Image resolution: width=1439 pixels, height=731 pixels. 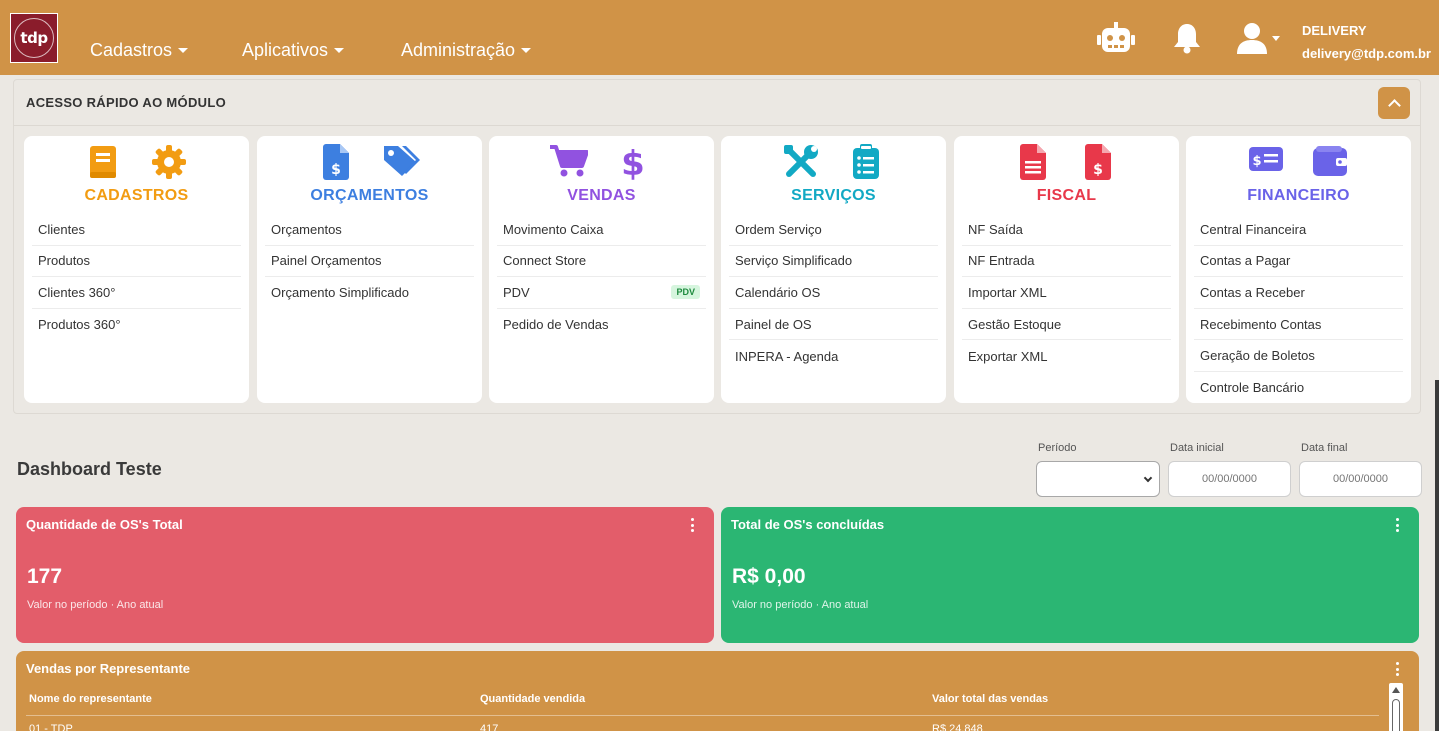 I want to click on scroll-thumb, so click(x=1396, y=715).